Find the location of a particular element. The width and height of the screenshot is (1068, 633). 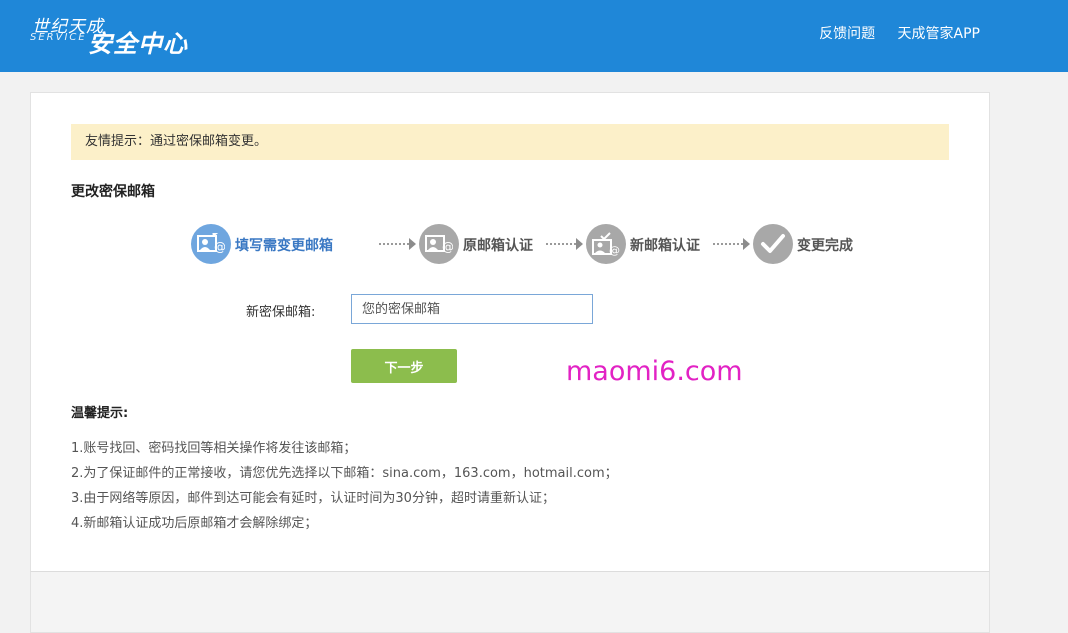

list-item: 1.账号找回、密码找回等相关操作将发往该邮箱； is located at coordinates (214, 448).